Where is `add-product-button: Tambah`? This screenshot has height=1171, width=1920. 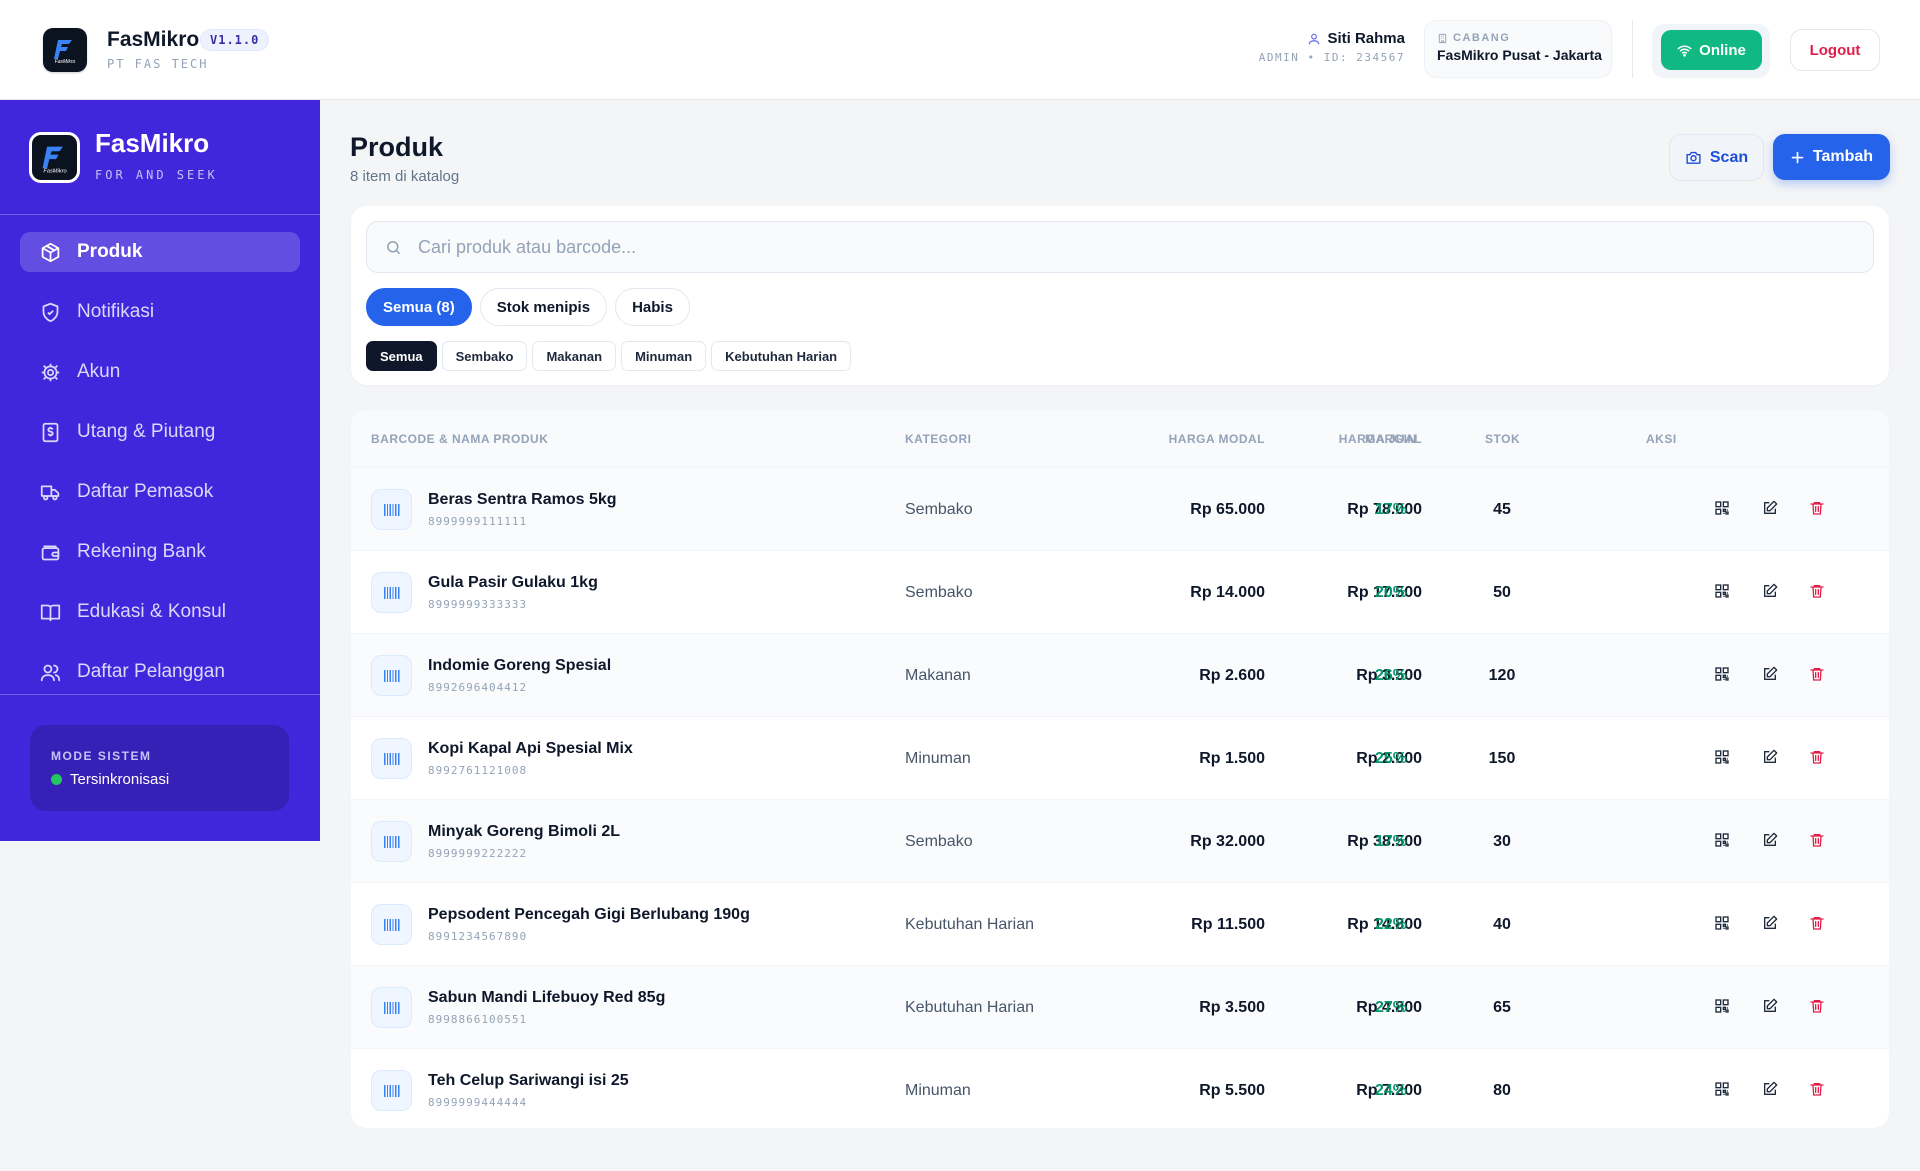
add-product-button: Tambah is located at coordinates (1831, 157).